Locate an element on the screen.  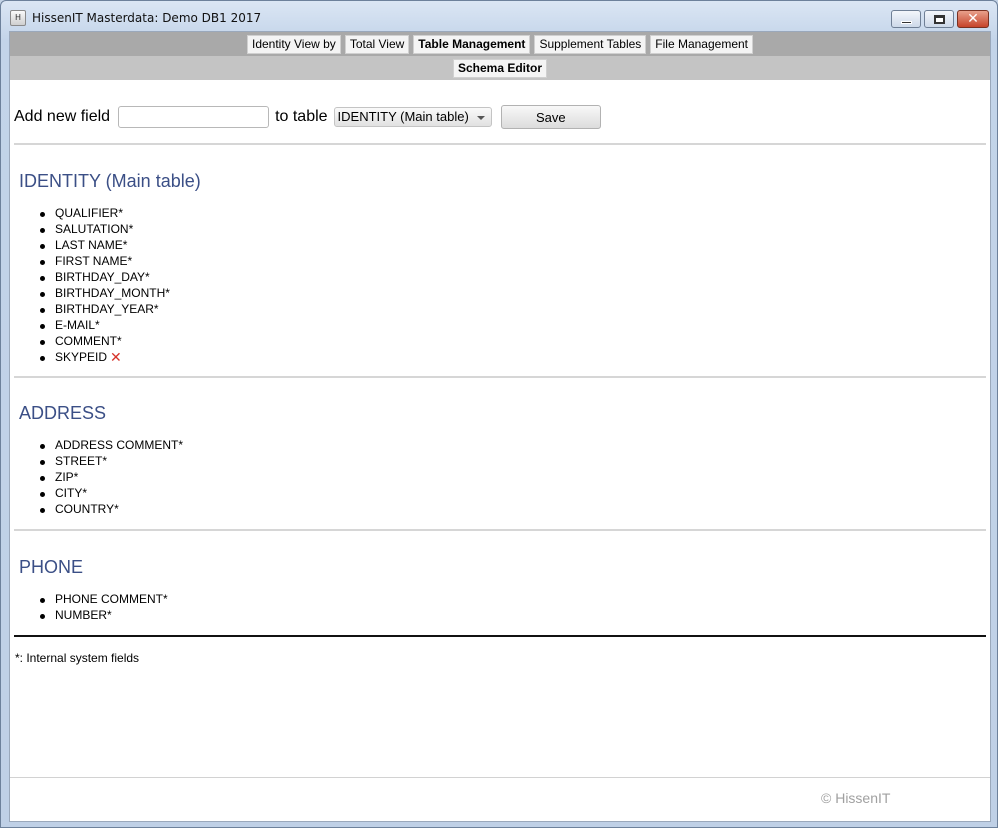
minimize-icon is located at coordinates (906, 22).